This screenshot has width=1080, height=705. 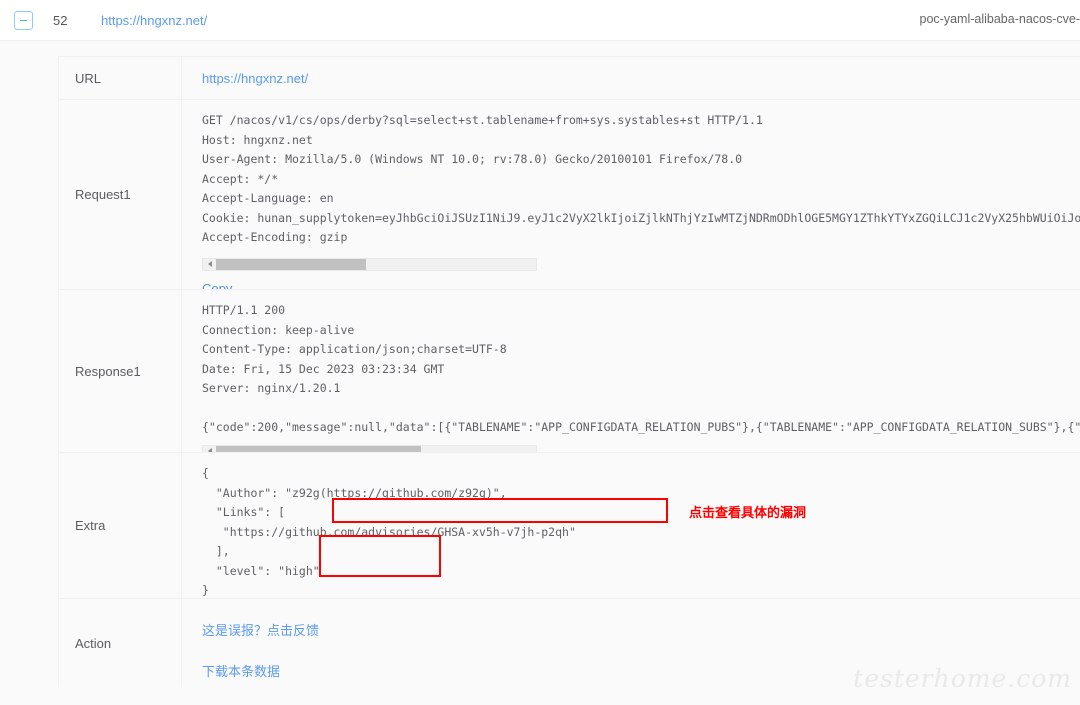 I want to click on site-watermark: testerhome.com, so click(x=962, y=678).